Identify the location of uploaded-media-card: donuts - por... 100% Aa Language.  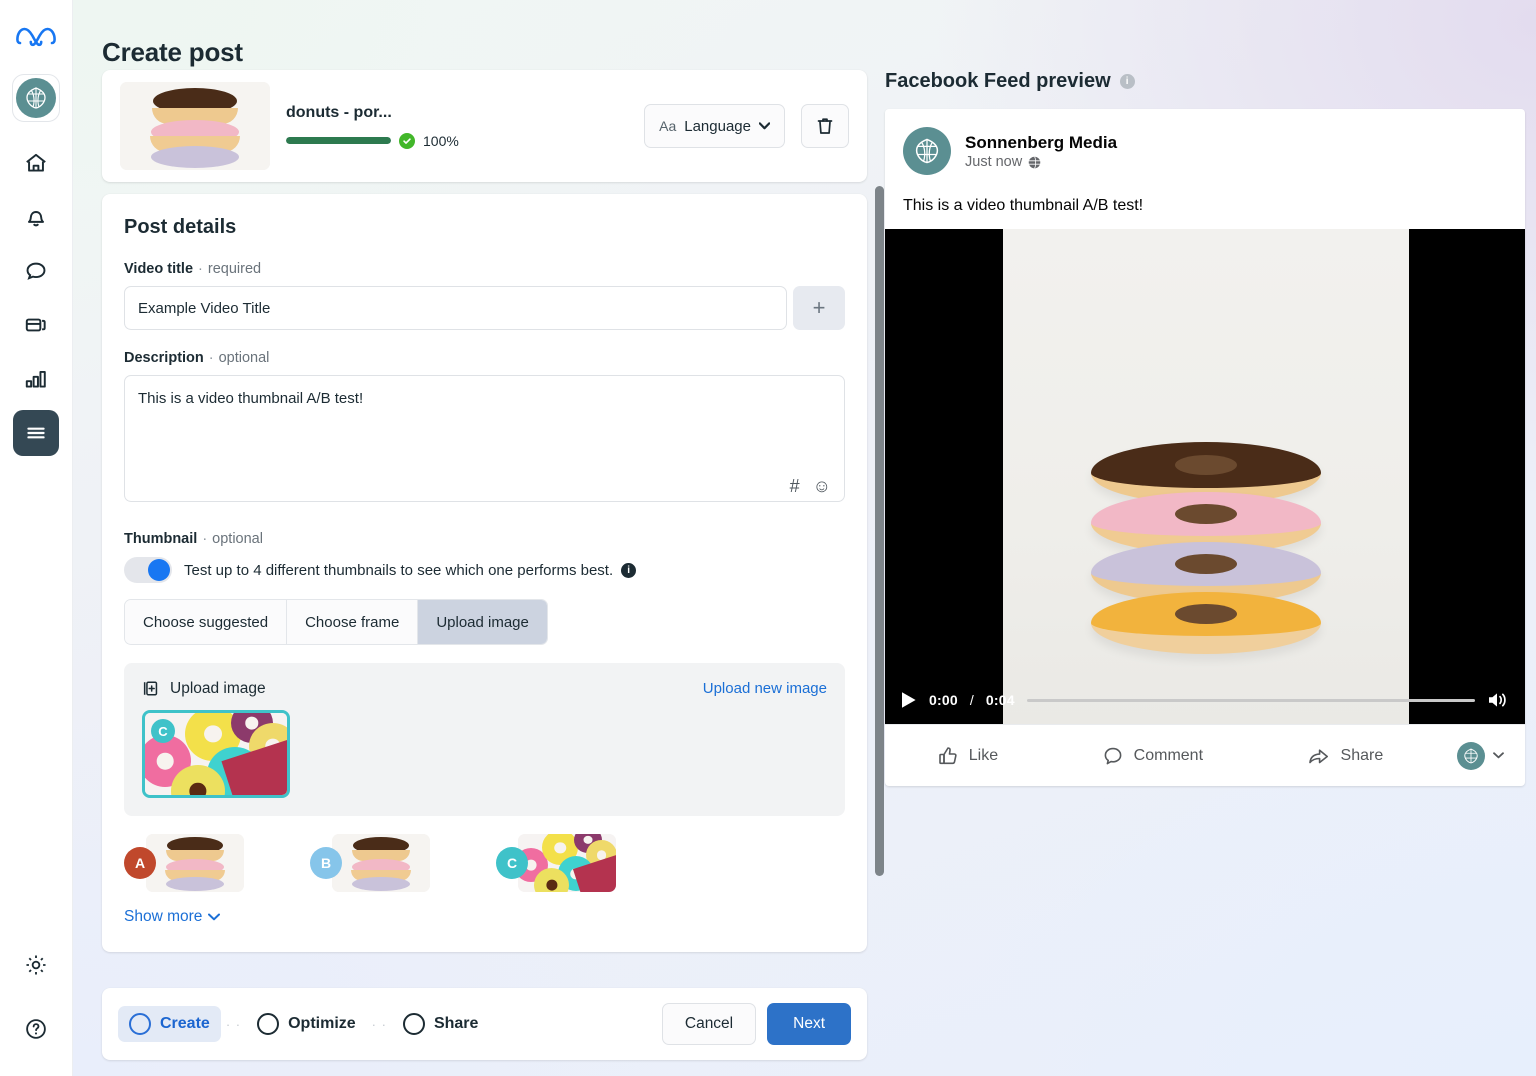
(484, 126).